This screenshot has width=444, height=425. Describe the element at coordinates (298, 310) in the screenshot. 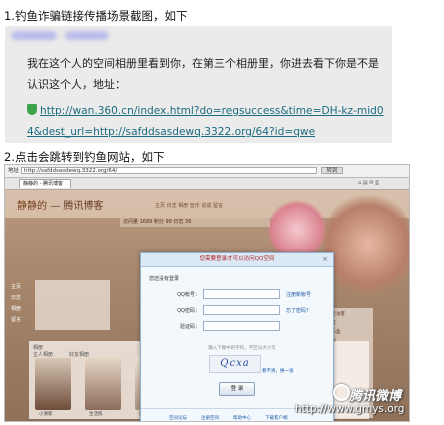

I see `forgot-password-link: 忘了密码？` at that location.